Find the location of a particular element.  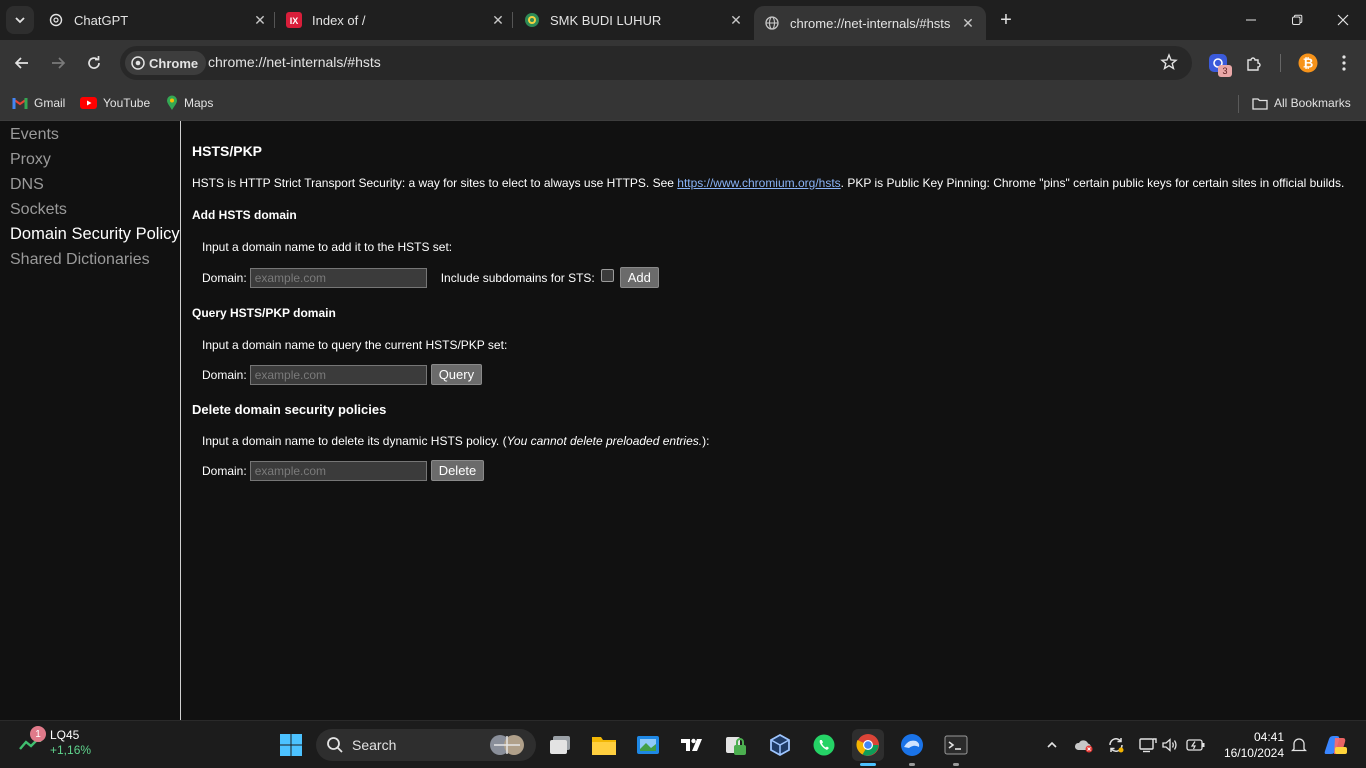

sidebar-item-domain-security-policy: Domain Security Policy is located at coordinates (95, 234).